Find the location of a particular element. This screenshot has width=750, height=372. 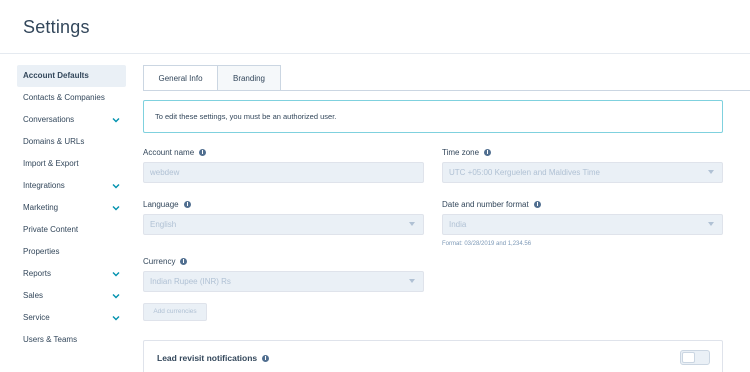

sidebar-item-label: Marketing is located at coordinates (41, 207).